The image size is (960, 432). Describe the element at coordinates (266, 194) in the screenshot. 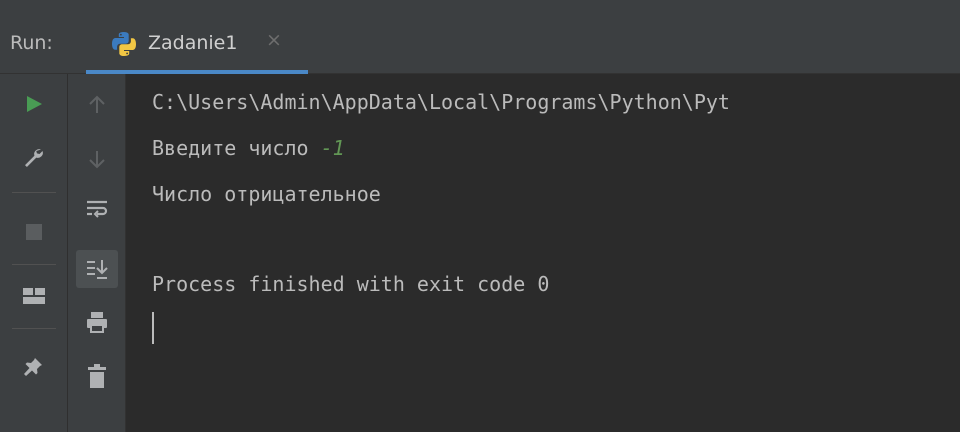

I see `console-line-result: Число отрицательное` at that location.